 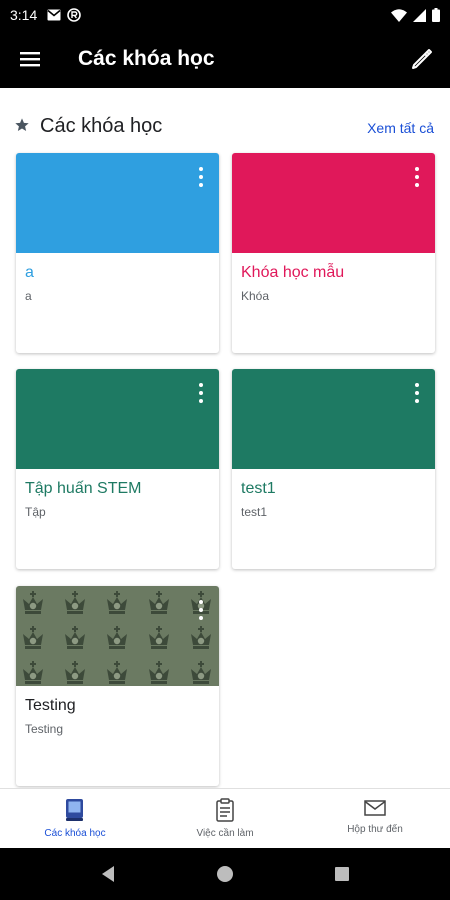 I want to click on menu-button, so click(x=30, y=59).